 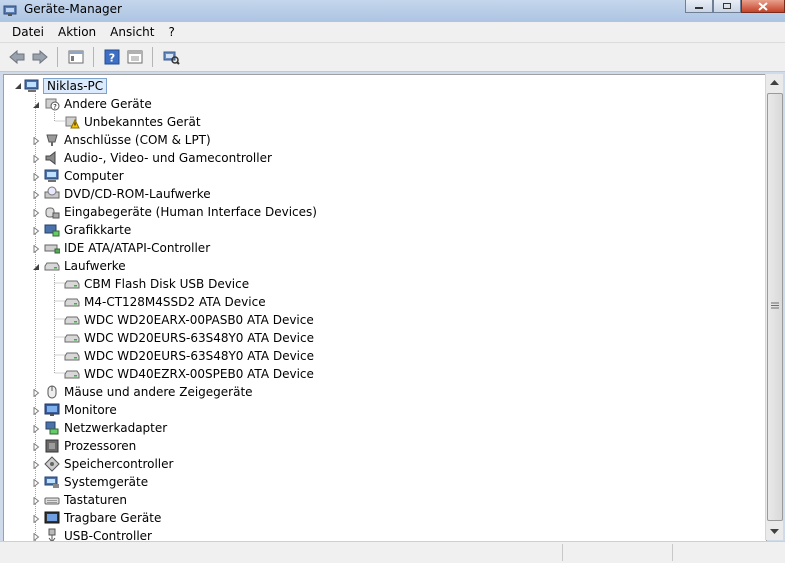 I want to click on tree-category: Prozessoren, so click(x=90, y=446).